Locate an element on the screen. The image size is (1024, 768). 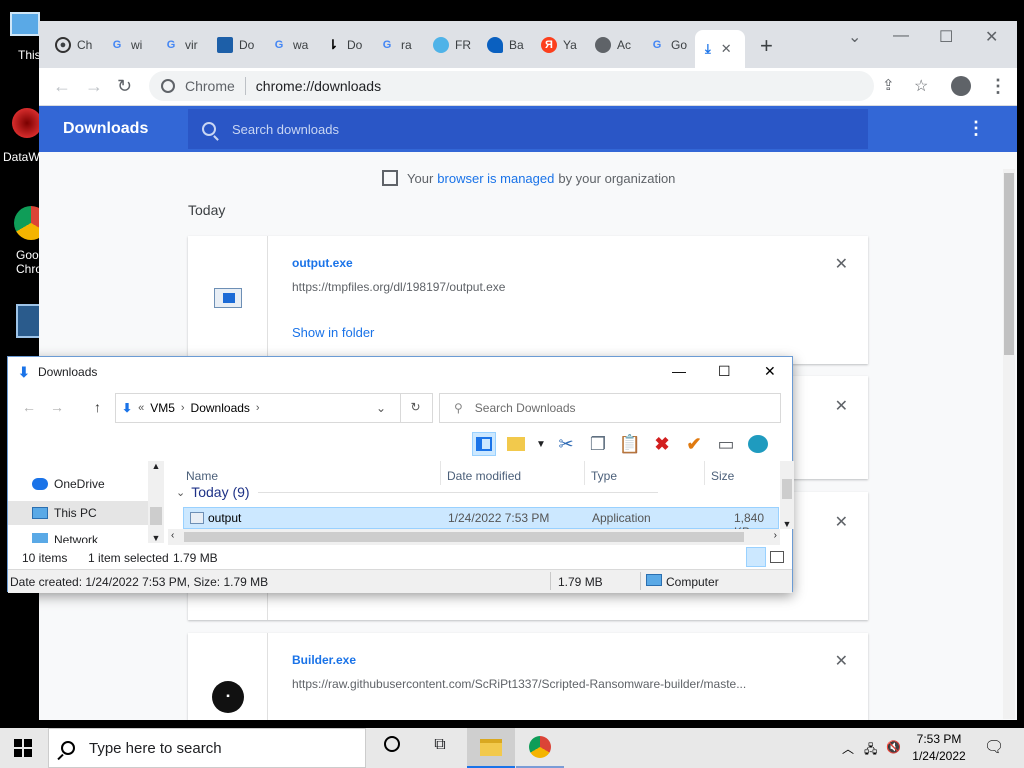
address-refresh-icon: ↻ is located at coordinates (415, 408).